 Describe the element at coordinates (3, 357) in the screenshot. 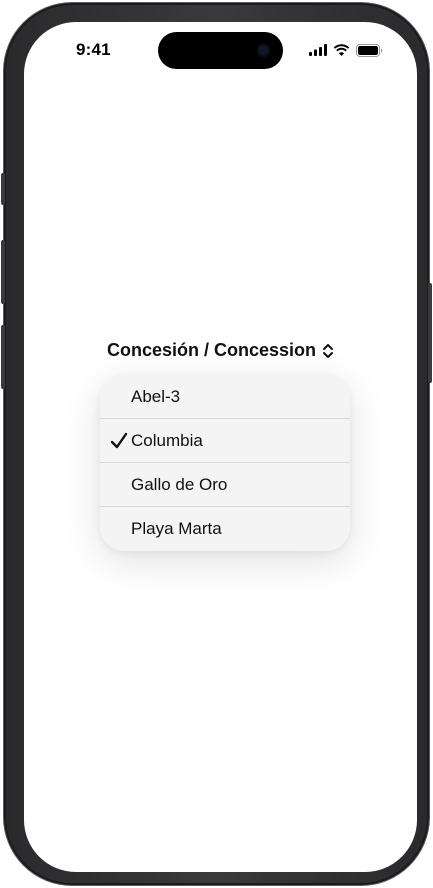

I see `volume-down-button` at that location.